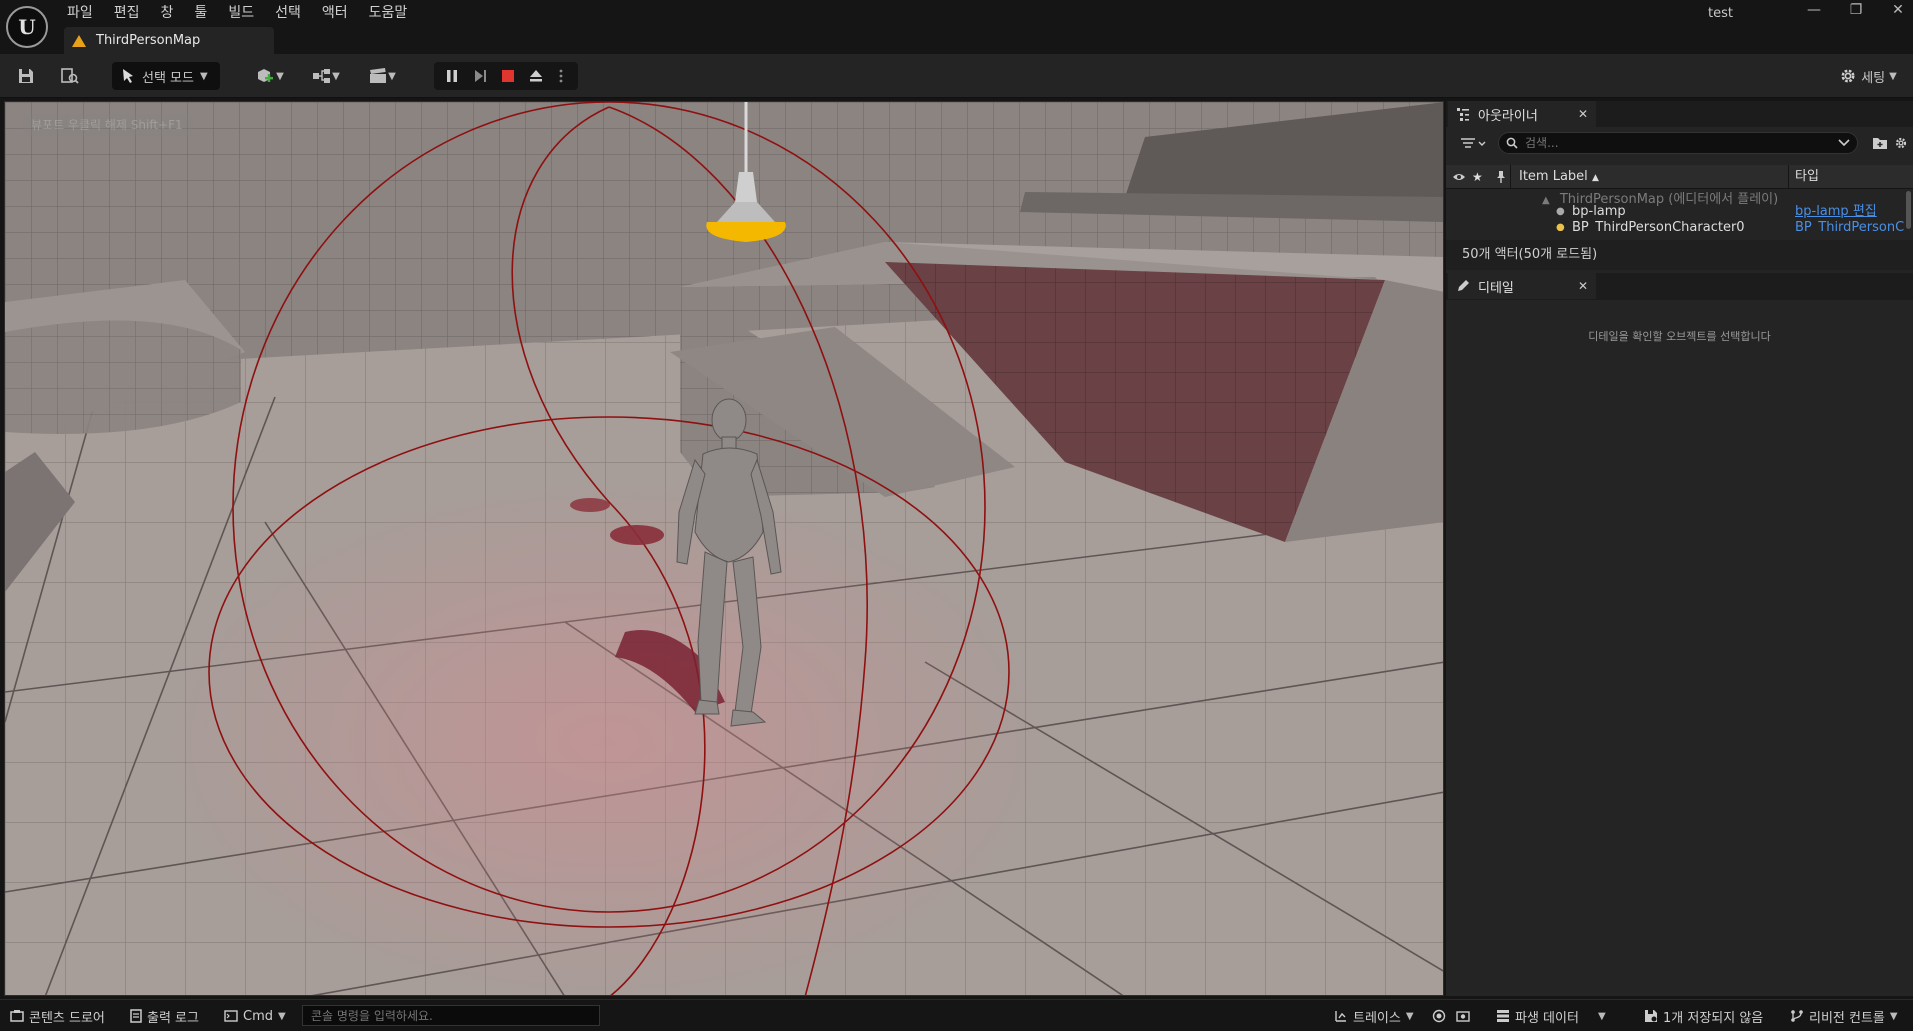 This screenshot has width=1913, height=1031. I want to click on cinematics-button: ▼, so click(382, 76).